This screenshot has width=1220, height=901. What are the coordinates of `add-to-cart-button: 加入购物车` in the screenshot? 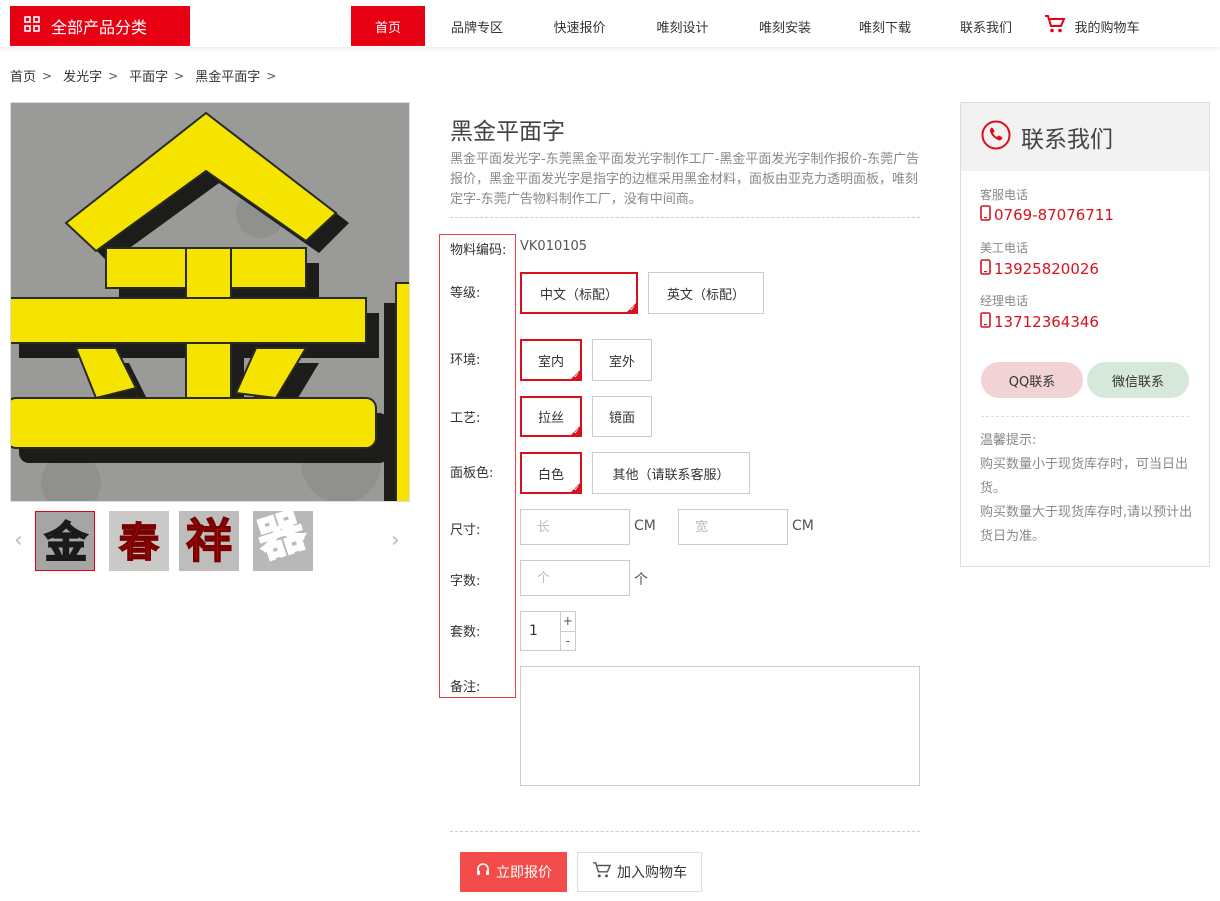 It's located at (639, 872).